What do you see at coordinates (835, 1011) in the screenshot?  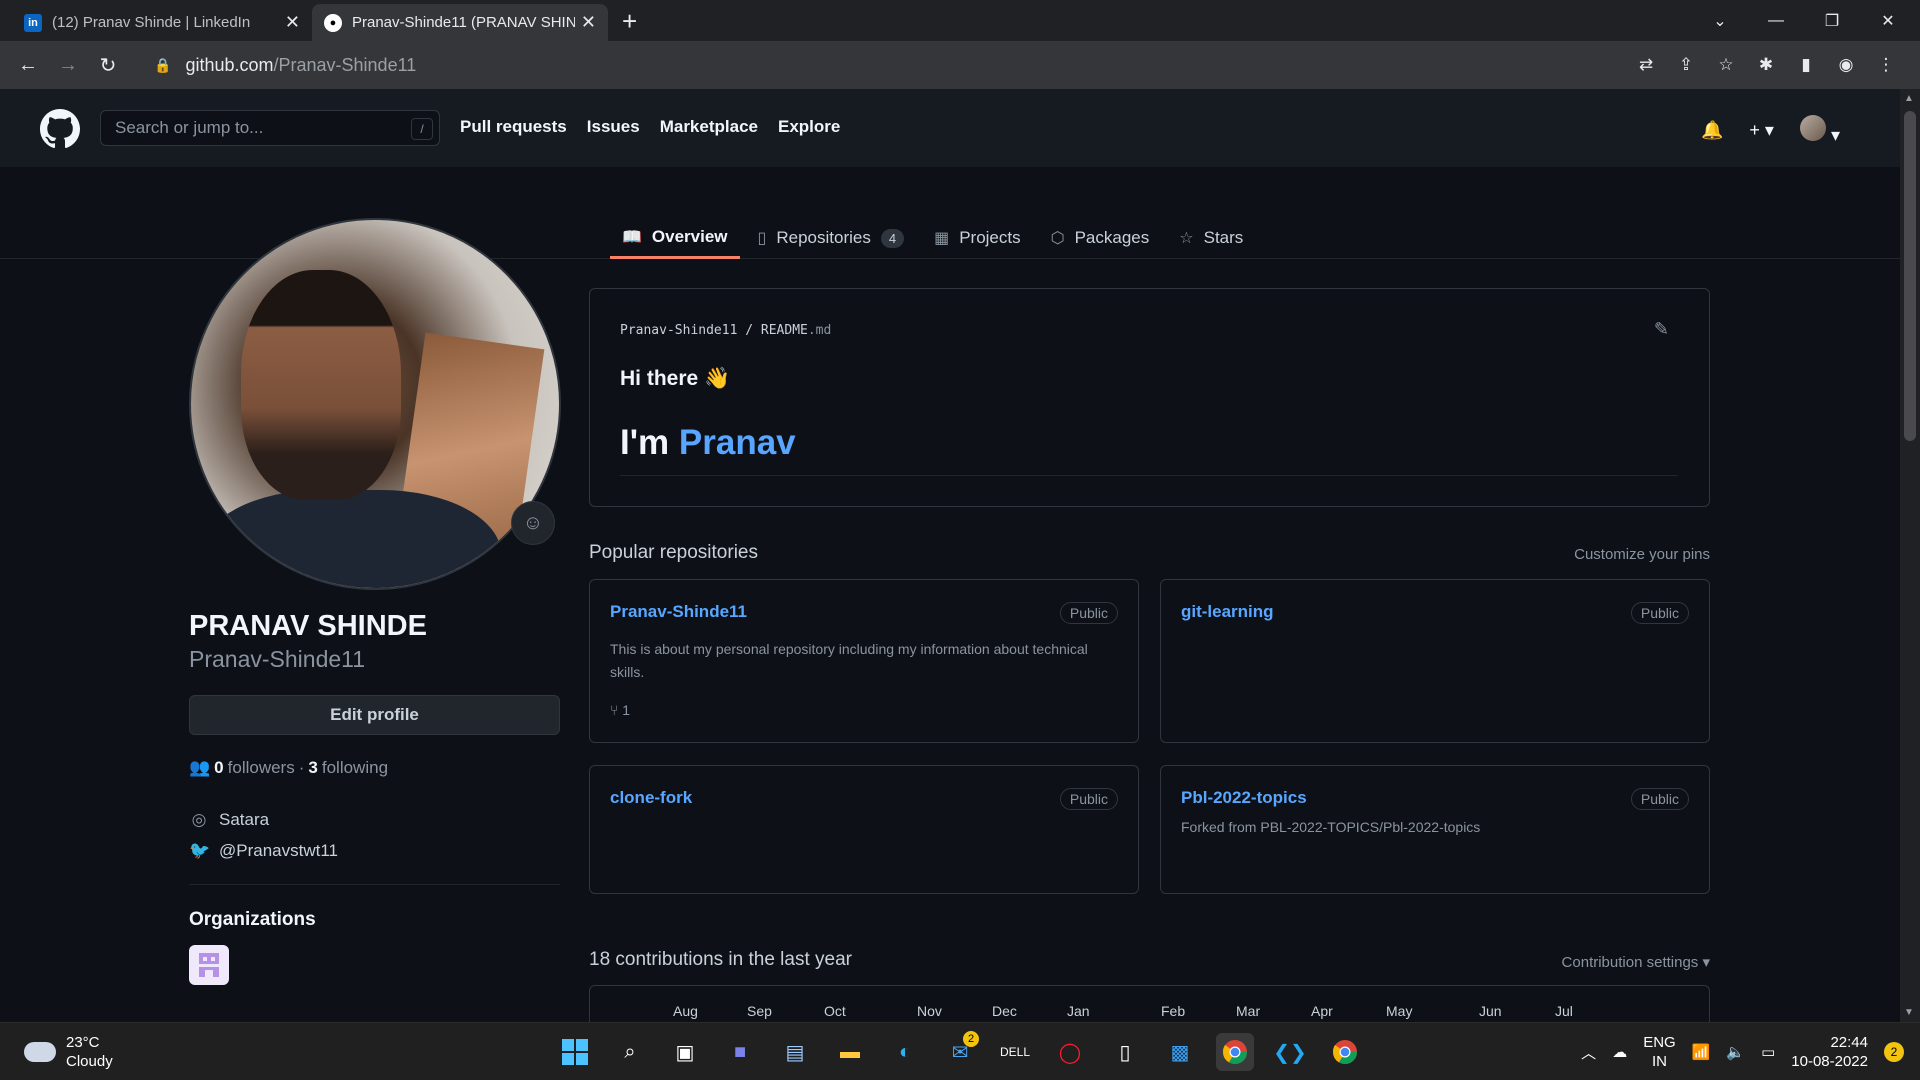 I see `month-label: Oct` at bounding box center [835, 1011].